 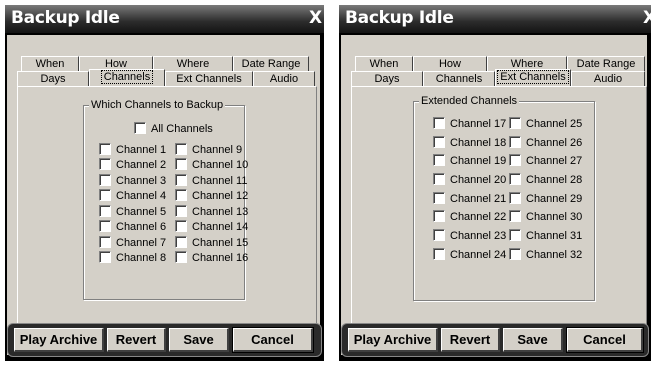 What do you see at coordinates (157, 105) in the screenshot?
I see `channels-group-label: Which Channels to Backup` at bounding box center [157, 105].